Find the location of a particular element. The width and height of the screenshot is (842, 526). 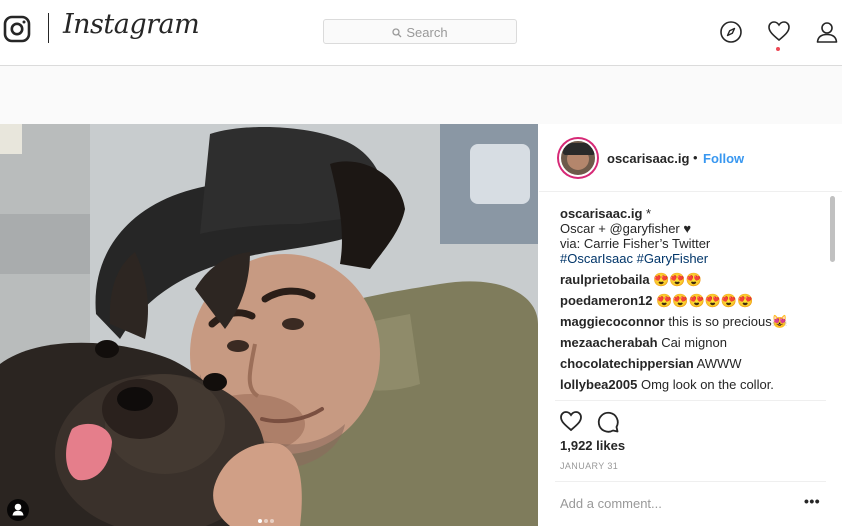

comment-text: 😍😍😍 is located at coordinates (677, 279).